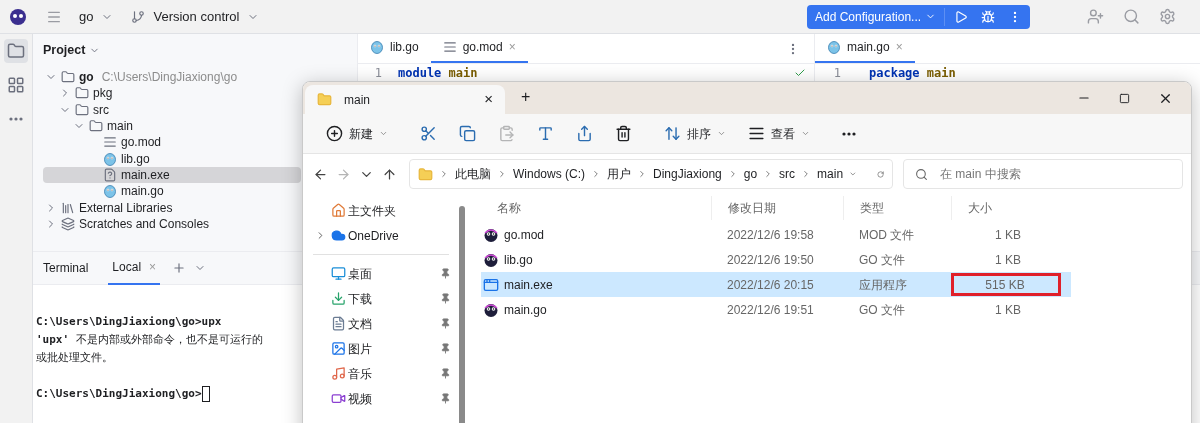 The height and width of the screenshot is (423, 1200). I want to click on nav-item: 下载, so click(381, 298).